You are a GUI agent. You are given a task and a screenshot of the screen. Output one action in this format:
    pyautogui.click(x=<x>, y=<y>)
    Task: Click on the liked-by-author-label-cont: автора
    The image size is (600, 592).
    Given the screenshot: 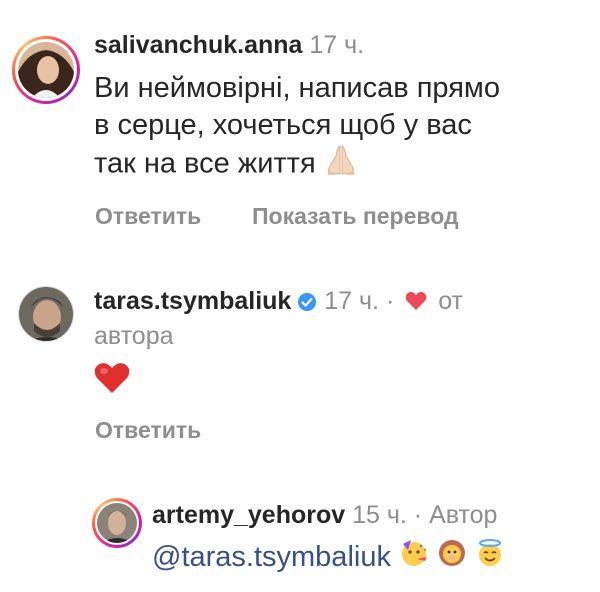 What is the action you would take?
    pyautogui.click(x=134, y=336)
    